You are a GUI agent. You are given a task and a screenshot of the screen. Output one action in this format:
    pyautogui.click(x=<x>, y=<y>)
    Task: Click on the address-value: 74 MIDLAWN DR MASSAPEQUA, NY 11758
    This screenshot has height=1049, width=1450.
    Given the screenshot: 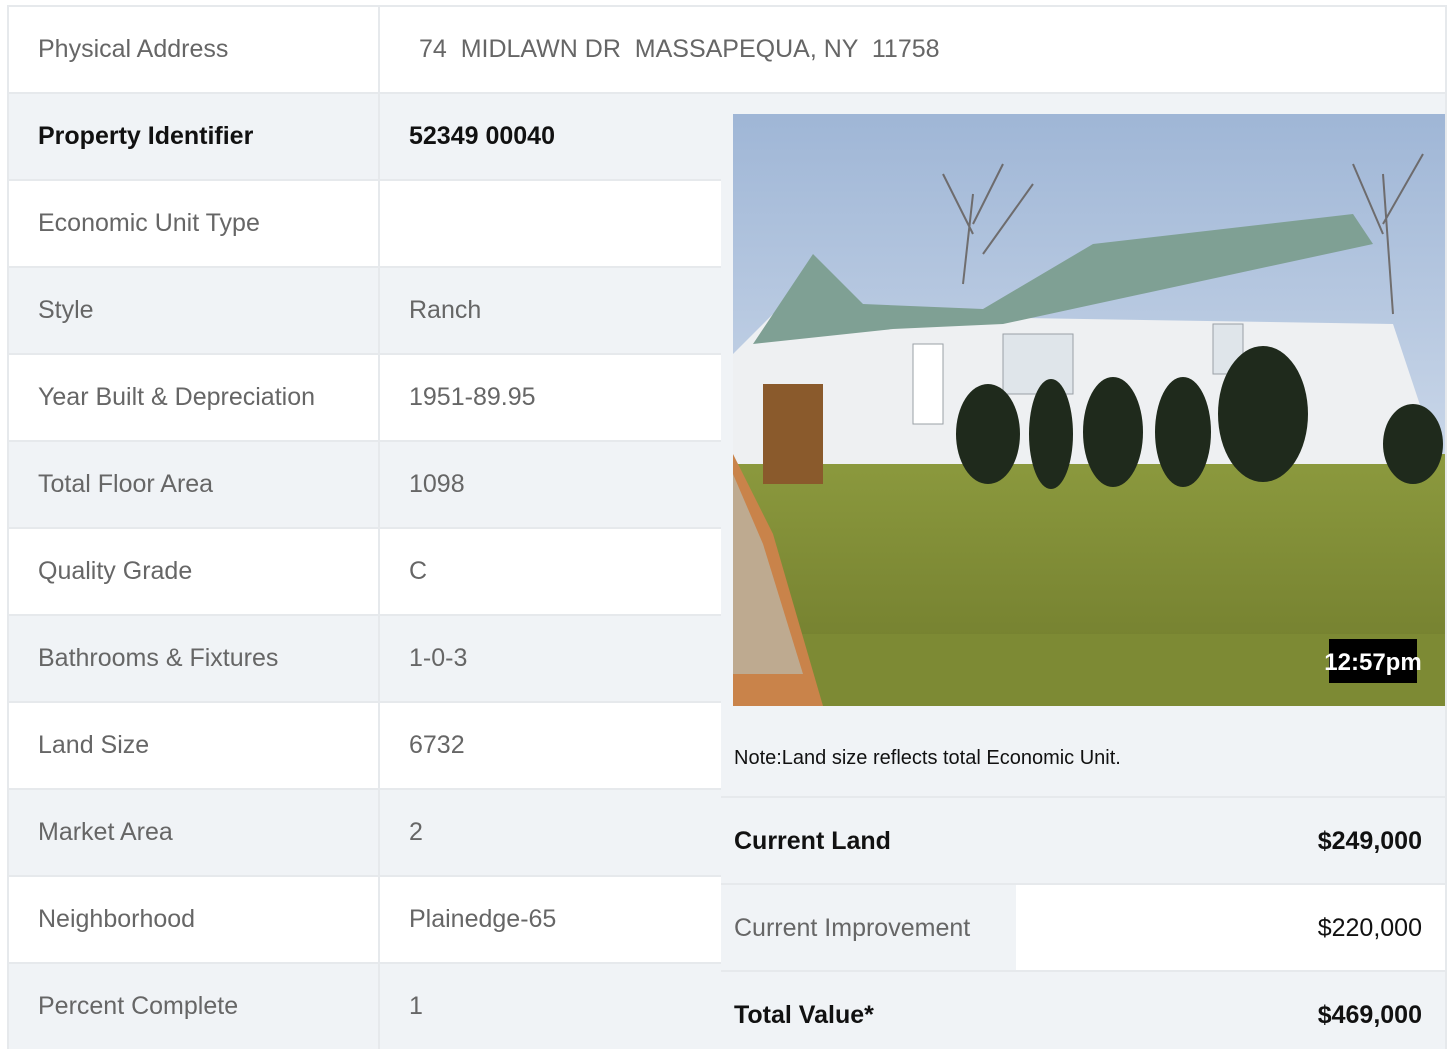 What is the action you would take?
    pyautogui.click(x=679, y=49)
    